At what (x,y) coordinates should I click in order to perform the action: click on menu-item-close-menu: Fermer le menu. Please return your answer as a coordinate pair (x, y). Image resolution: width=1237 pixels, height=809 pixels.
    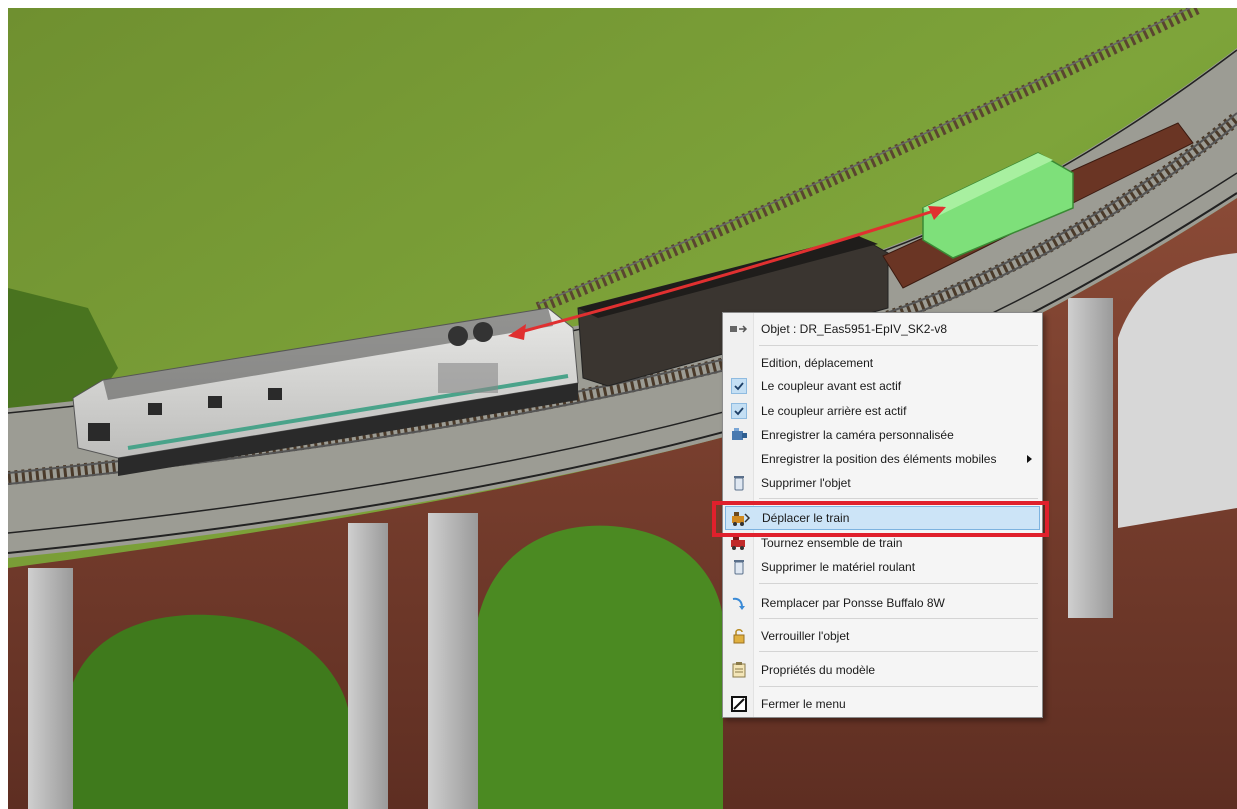
    Looking at the image, I should click on (882, 704).